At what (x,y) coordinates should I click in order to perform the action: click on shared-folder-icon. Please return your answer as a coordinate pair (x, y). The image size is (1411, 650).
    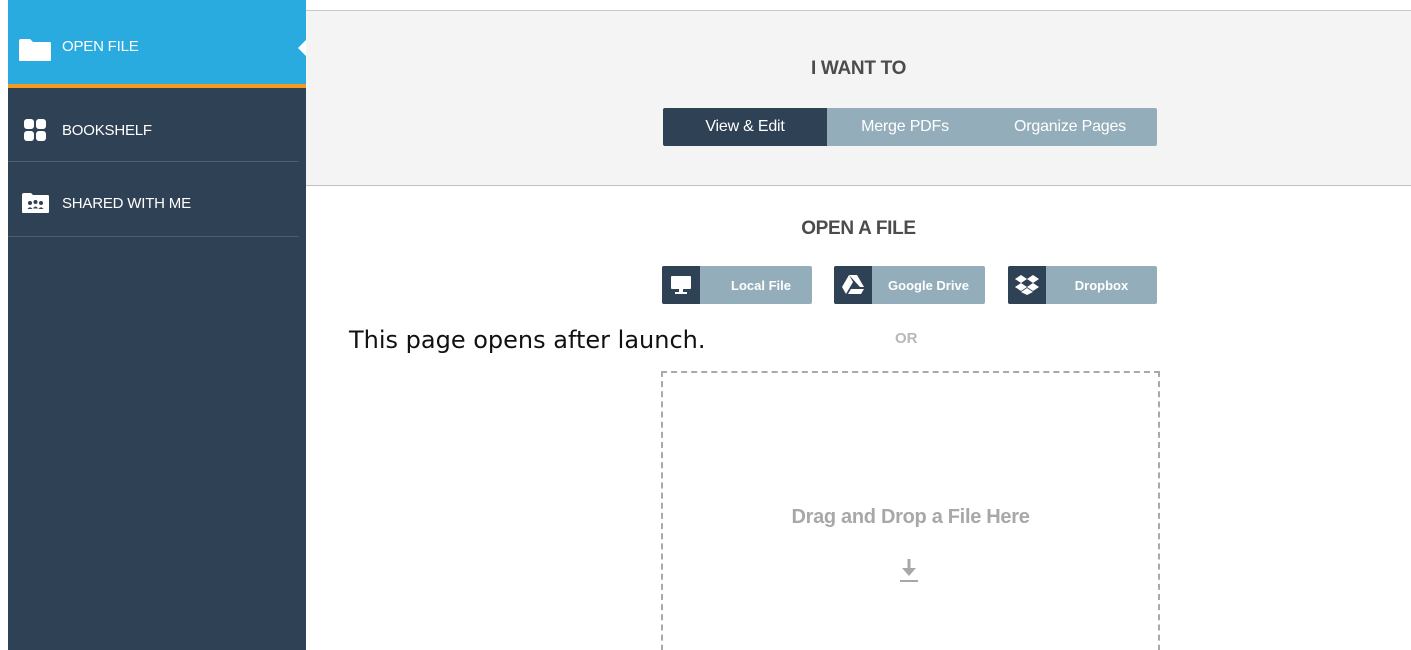
    Looking at the image, I should click on (35, 203).